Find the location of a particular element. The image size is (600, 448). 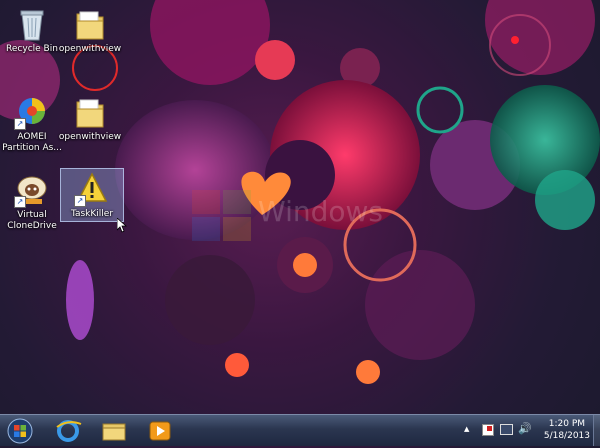

network-icon is located at coordinates (506, 429).